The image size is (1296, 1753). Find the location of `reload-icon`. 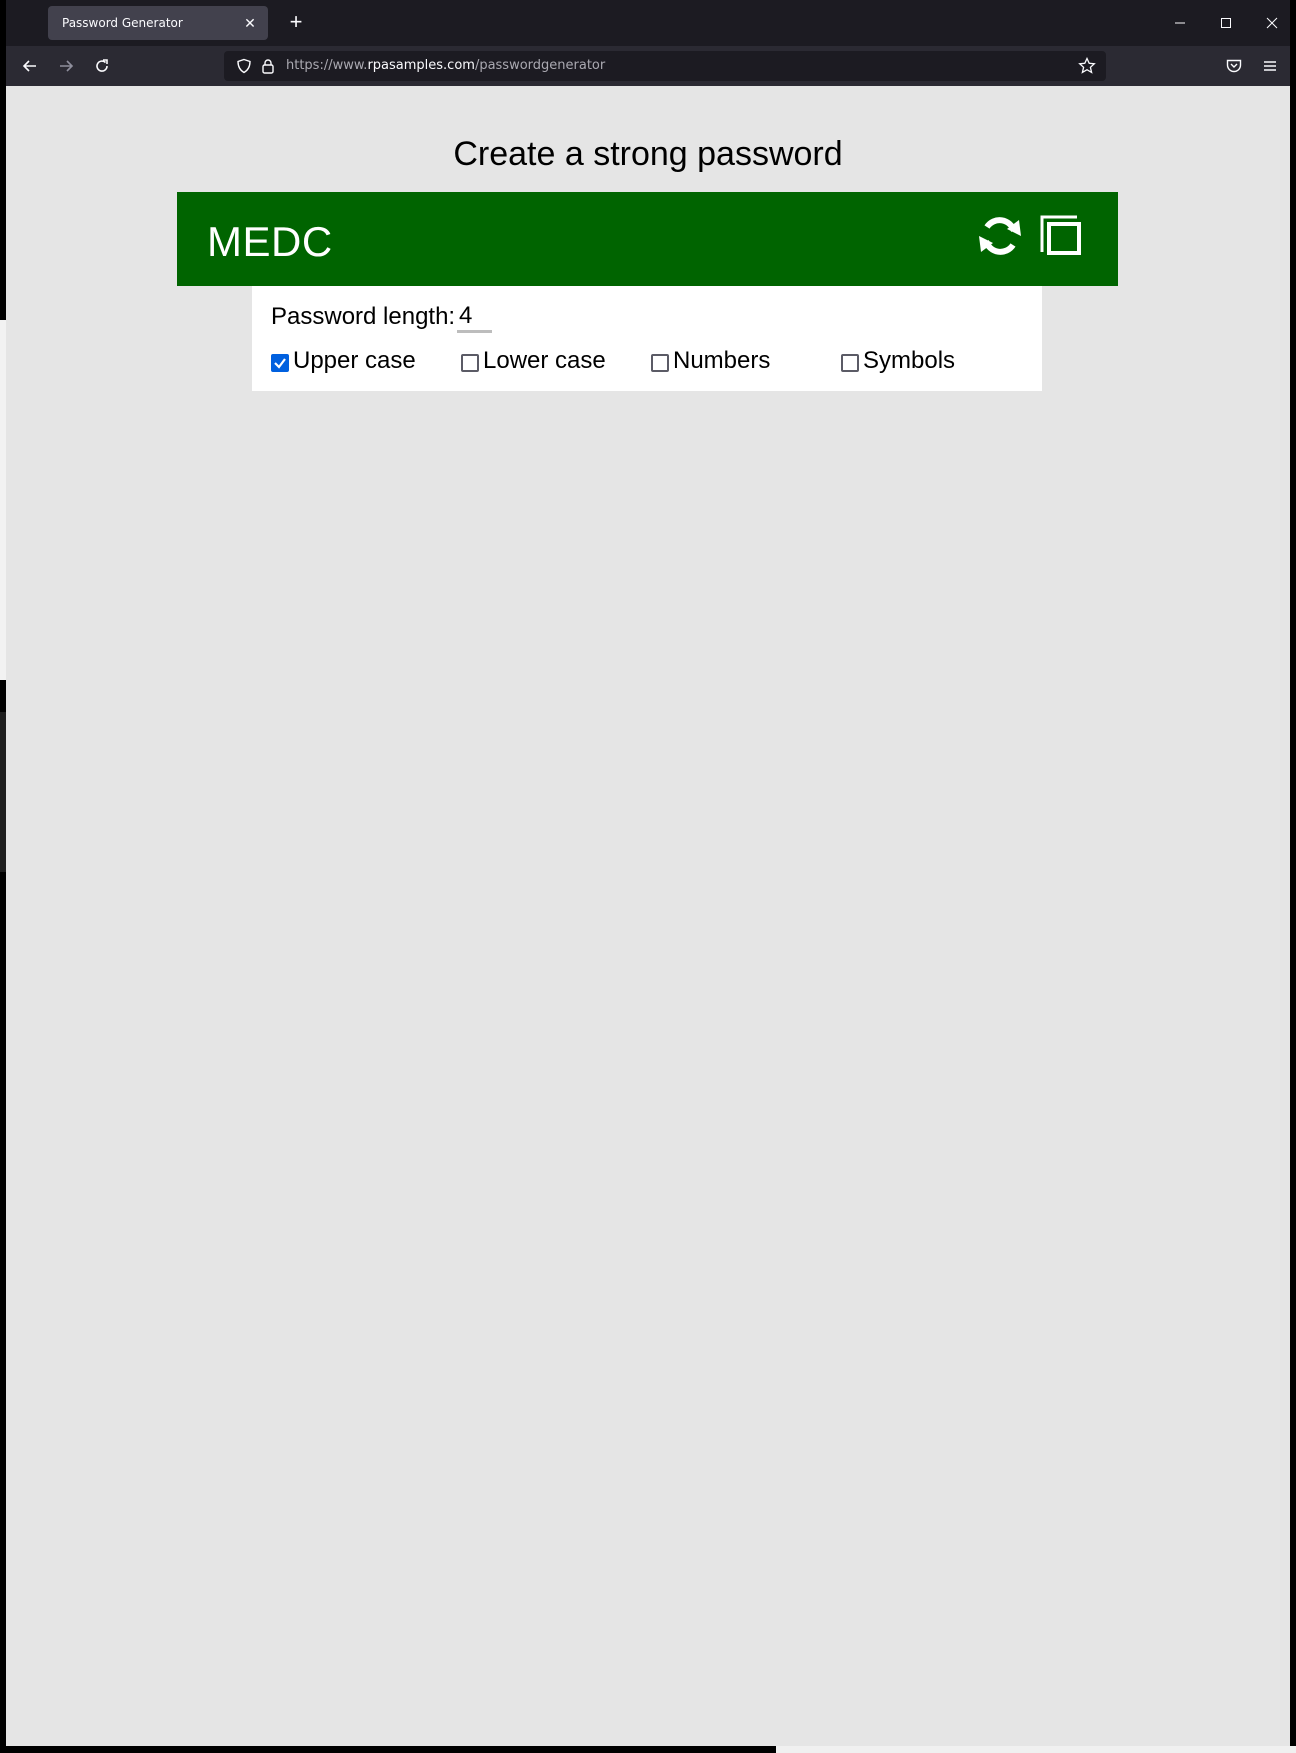

reload-icon is located at coordinates (102, 66).